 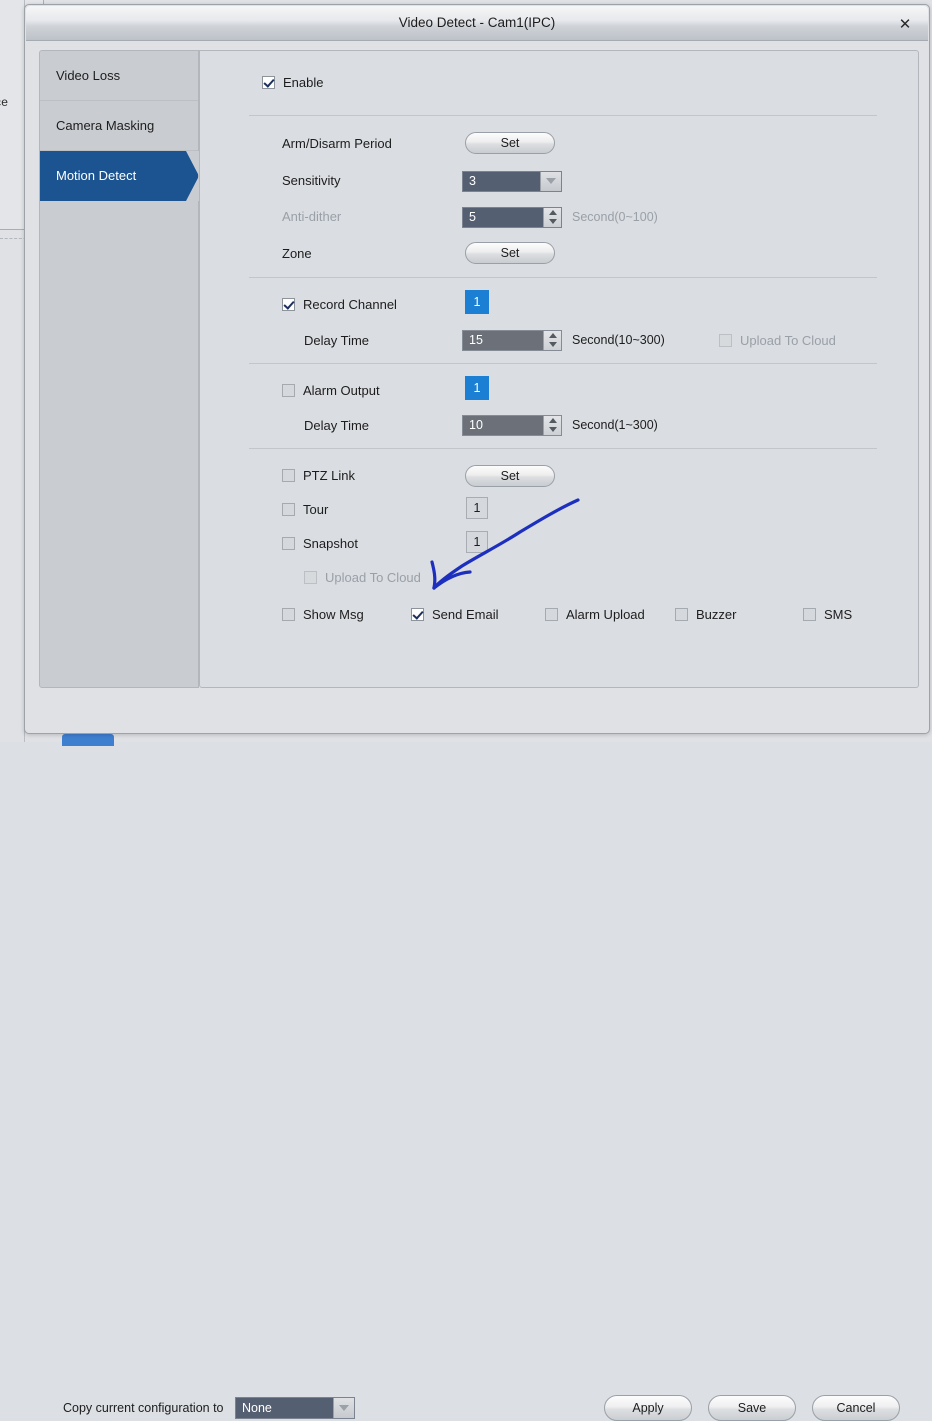 What do you see at coordinates (752, 1408) in the screenshot?
I see `save-button: Save` at bounding box center [752, 1408].